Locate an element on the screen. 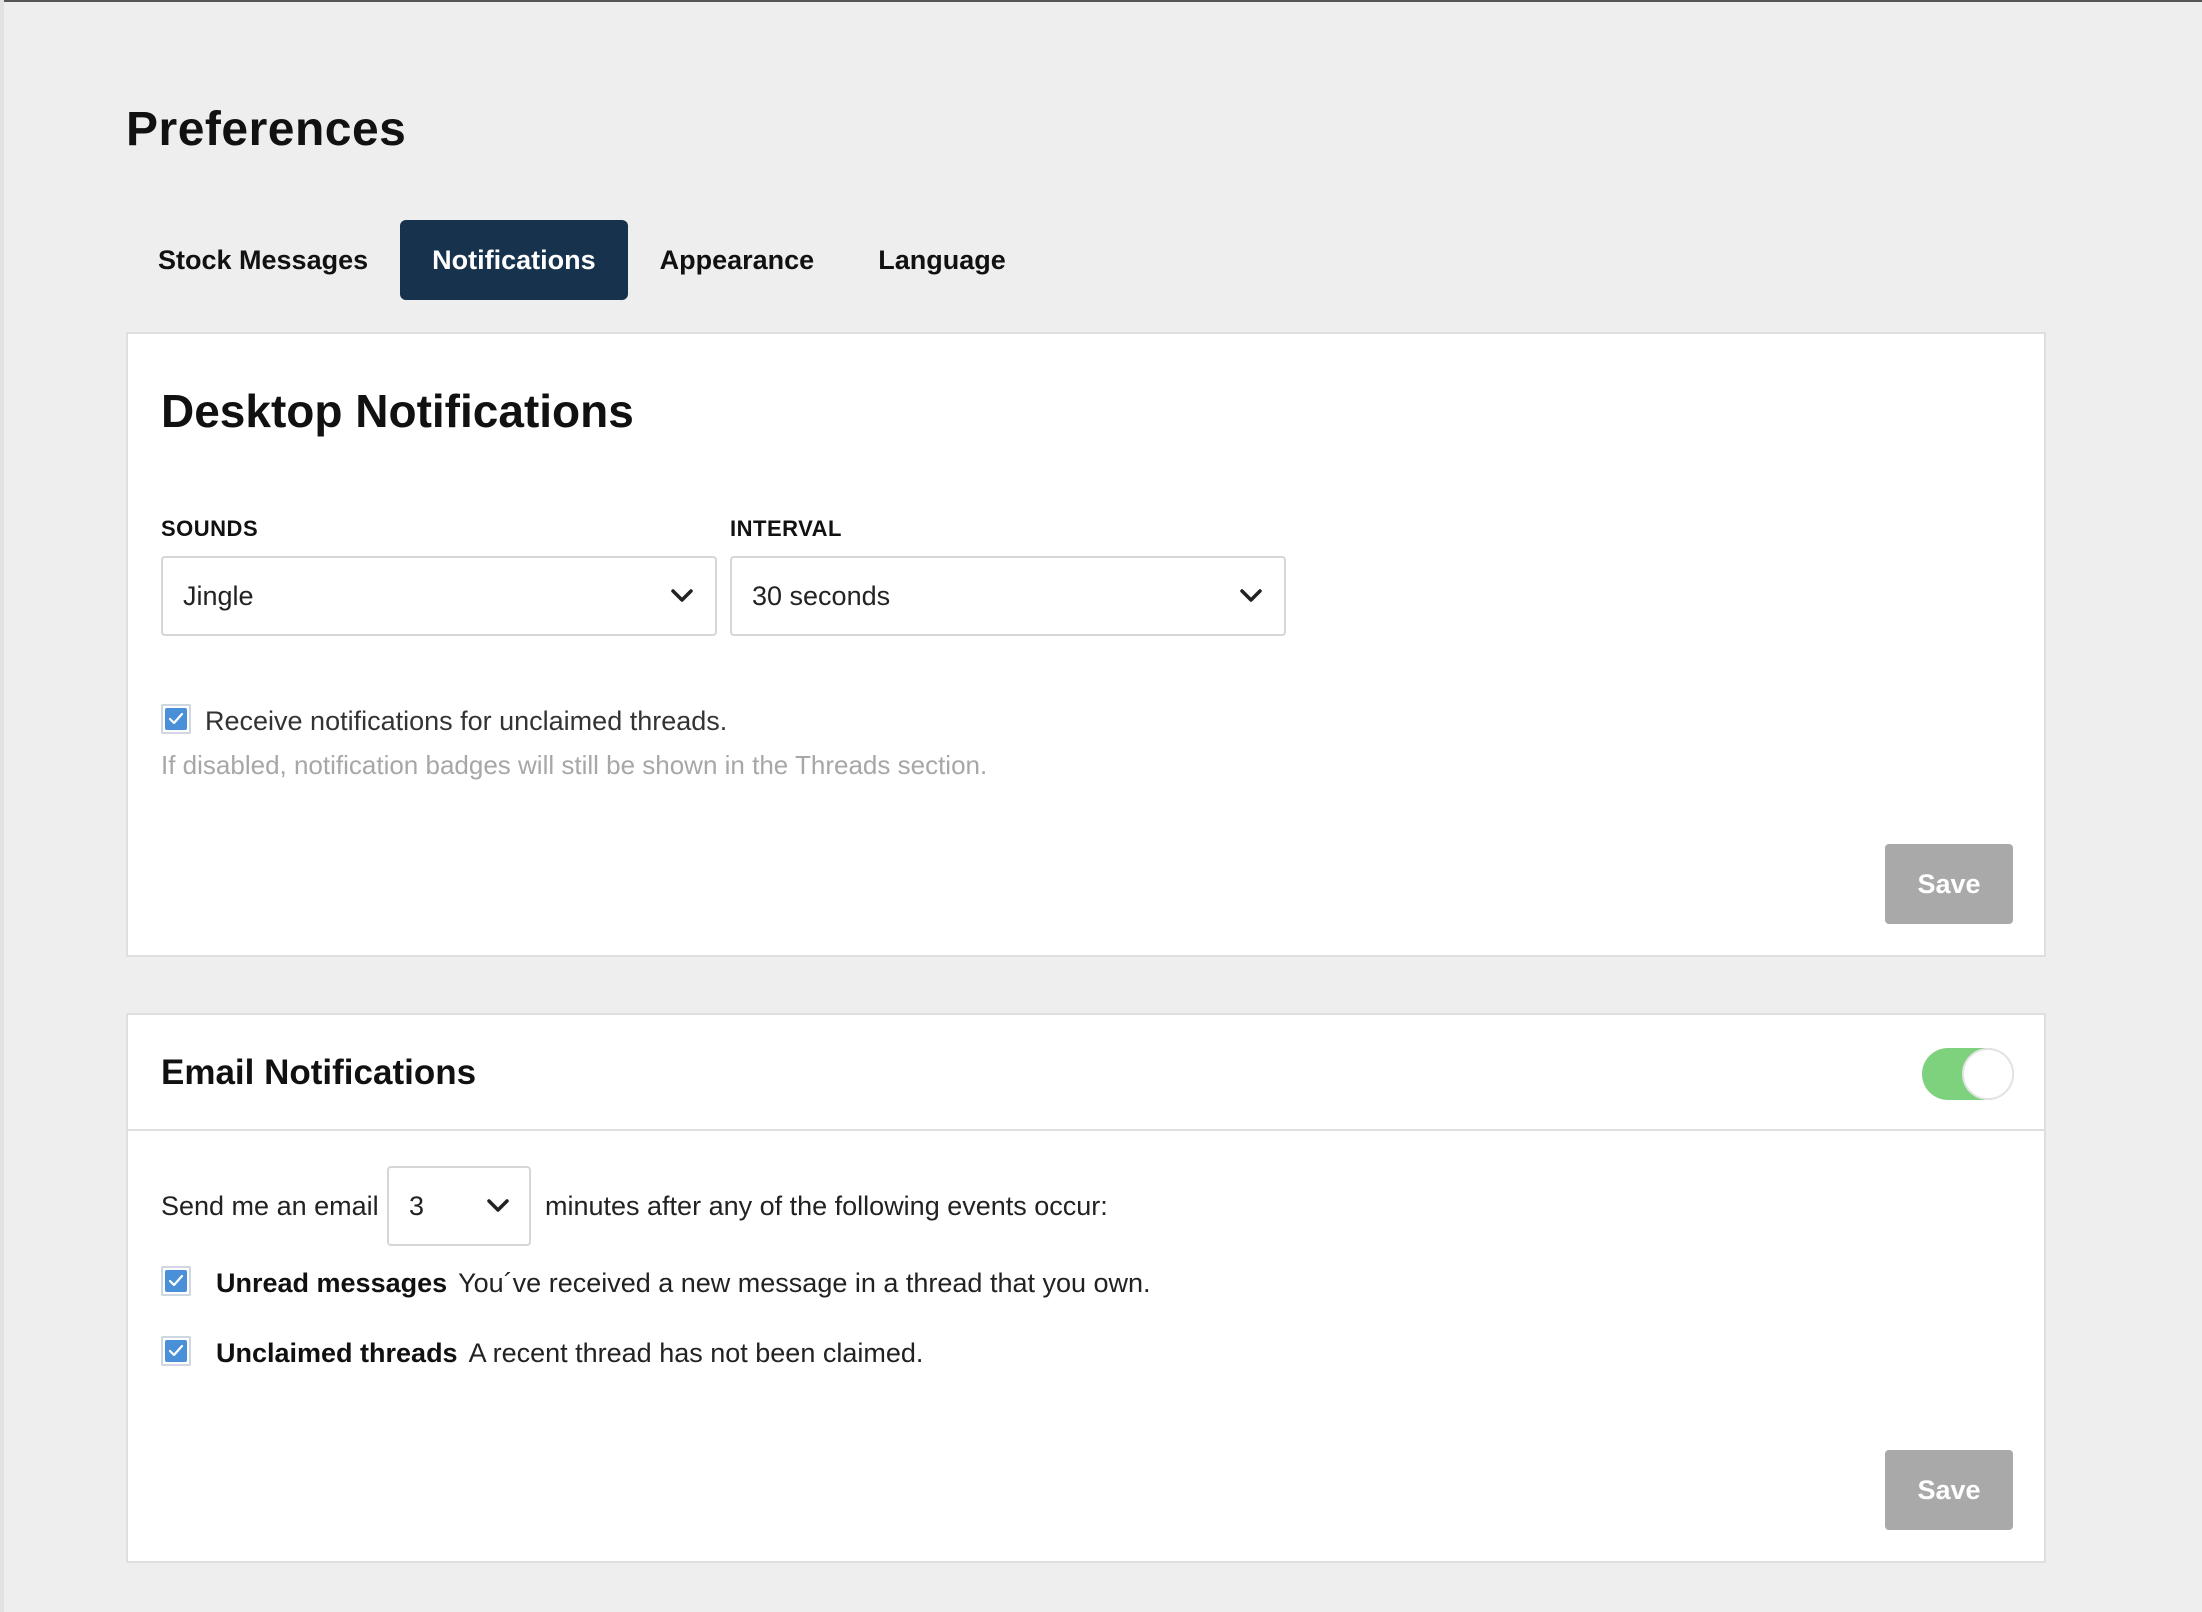  tab-stock-messages: Stock Messages is located at coordinates (263, 260).